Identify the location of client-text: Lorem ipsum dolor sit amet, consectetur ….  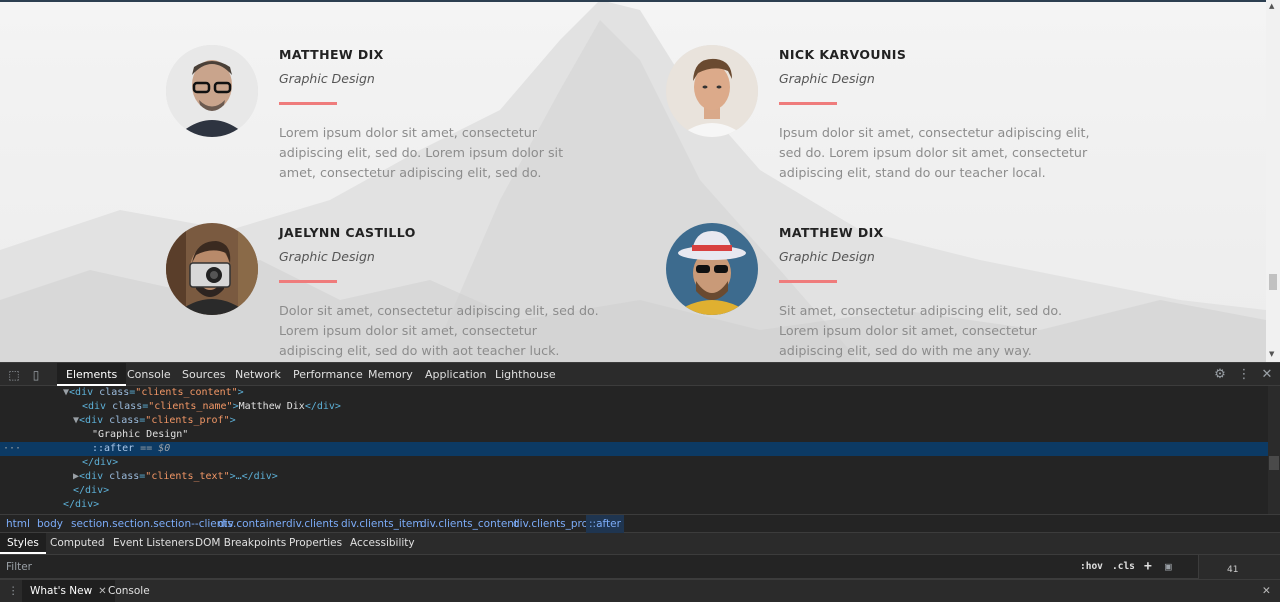
(421, 152).